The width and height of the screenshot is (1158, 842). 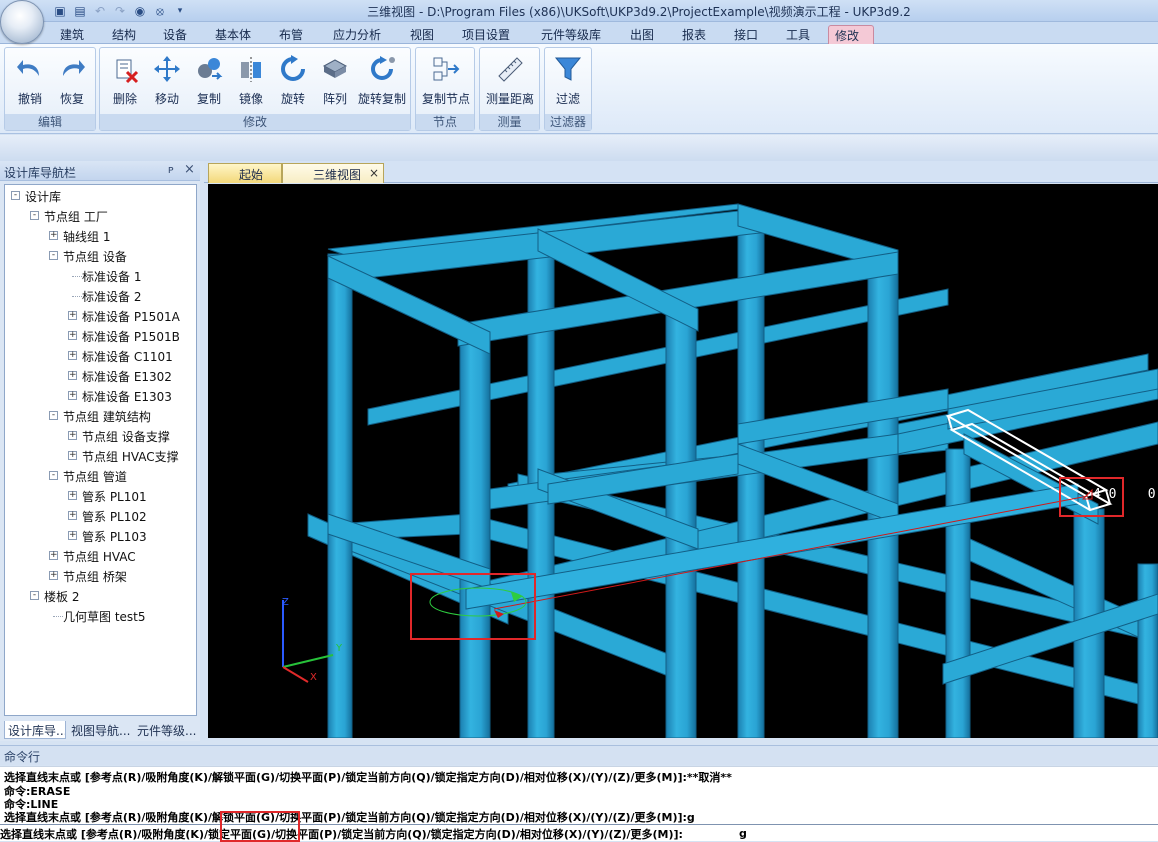 What do you see at coordinates (947, 833) in the screenshot?
I see `command-input` at bounding box center [947, 833].